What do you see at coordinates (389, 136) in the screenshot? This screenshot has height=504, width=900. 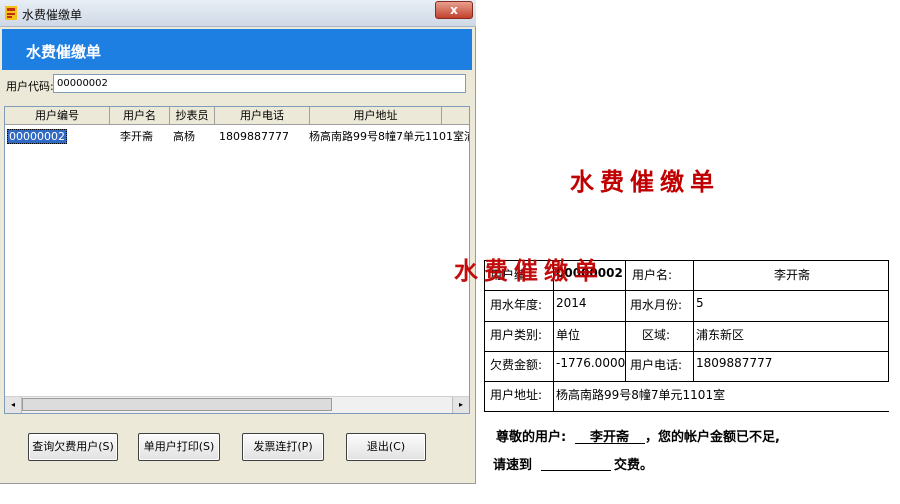 I see `cell-address: 杨高南路99号8幢7单元1101室浦东新` at bounding box center [389, 136].